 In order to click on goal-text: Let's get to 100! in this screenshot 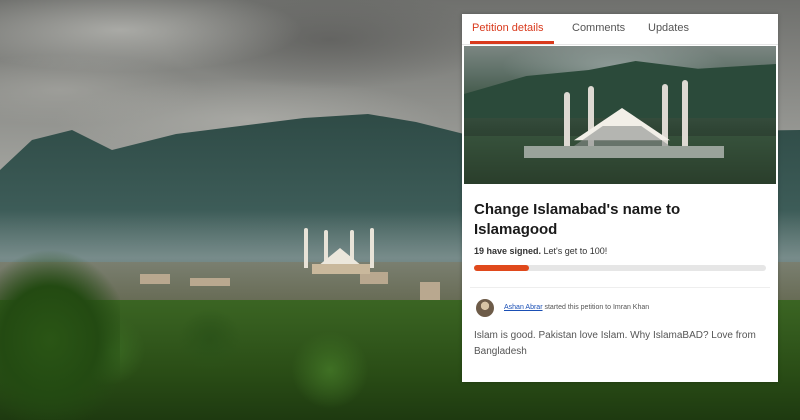, I will do `click(575, 251)`.